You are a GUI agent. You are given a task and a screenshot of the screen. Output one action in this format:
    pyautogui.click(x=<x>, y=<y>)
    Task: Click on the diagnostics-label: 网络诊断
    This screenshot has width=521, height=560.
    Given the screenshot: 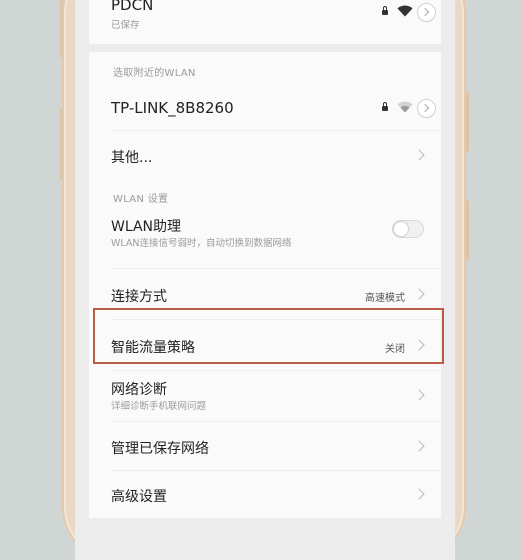 What is the action you would take?
    pyautogui.click(x=139, y=390)
    